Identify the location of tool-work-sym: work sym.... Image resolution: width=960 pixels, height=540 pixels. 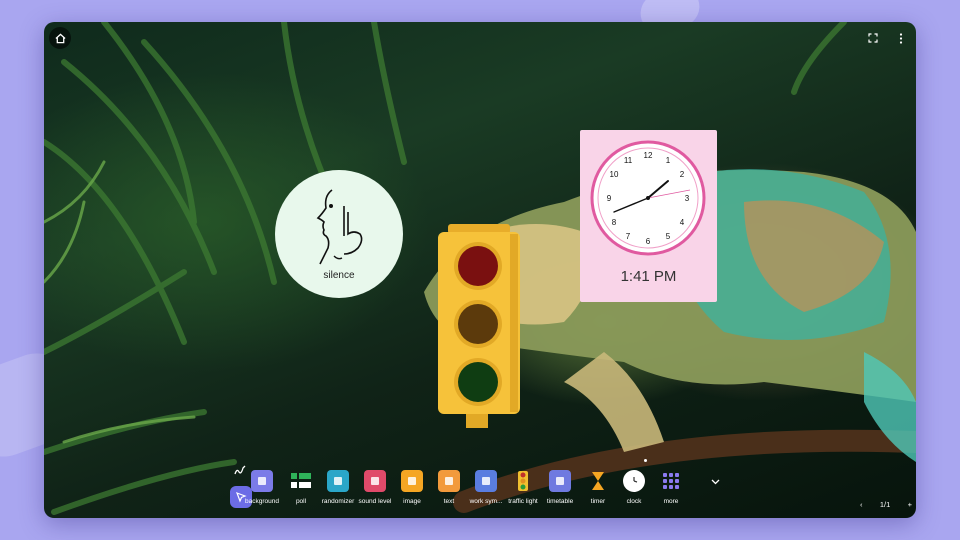
(486, 491).